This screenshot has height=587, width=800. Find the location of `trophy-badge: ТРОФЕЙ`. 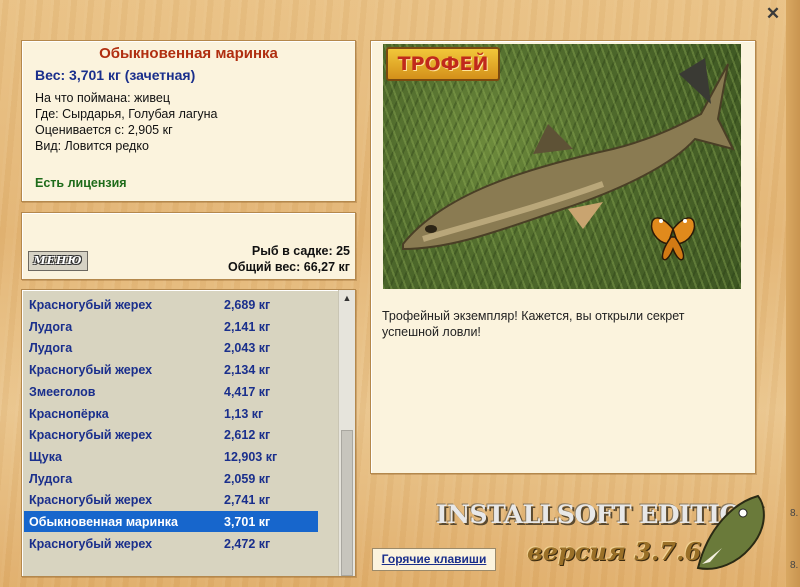

trophy-badge: ТРОФЕЙ is located at coordinates (443, 64).